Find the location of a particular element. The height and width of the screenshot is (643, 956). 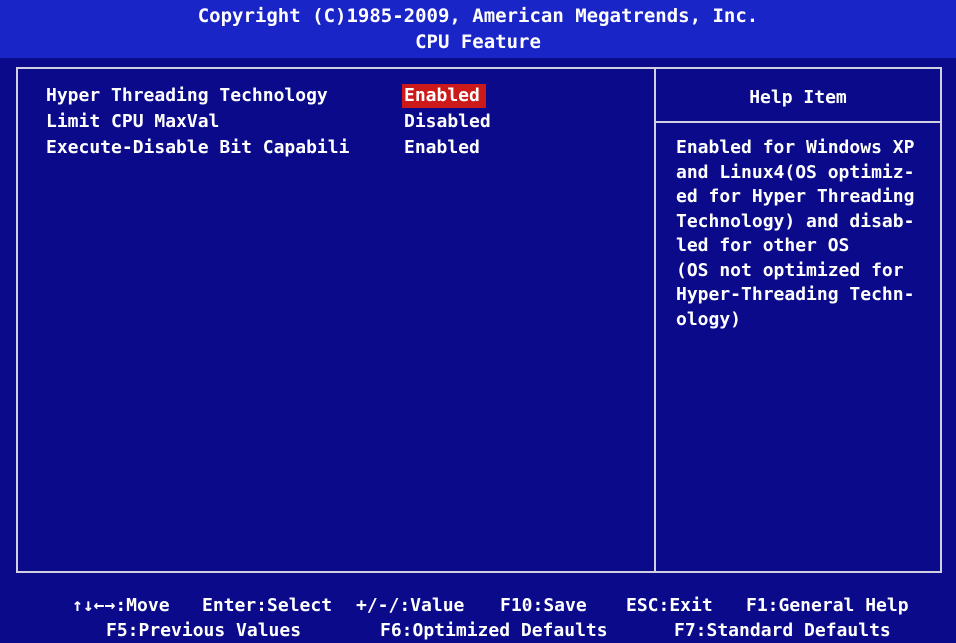

key-select: Enter:Select is located at coordinates (267, 605).